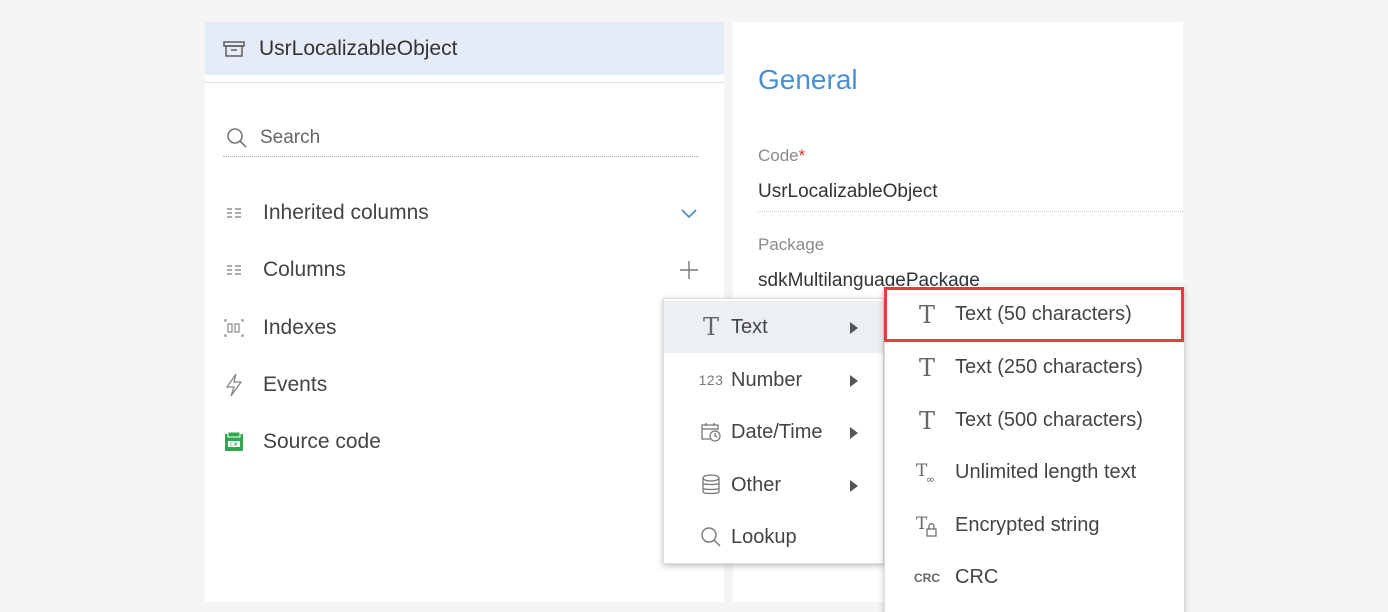 The height and width of the screenshot is (612, 1388). I want to click on submenu-item-unlimited-text: T ∞ Unlimited length text, so click(1035, 472).